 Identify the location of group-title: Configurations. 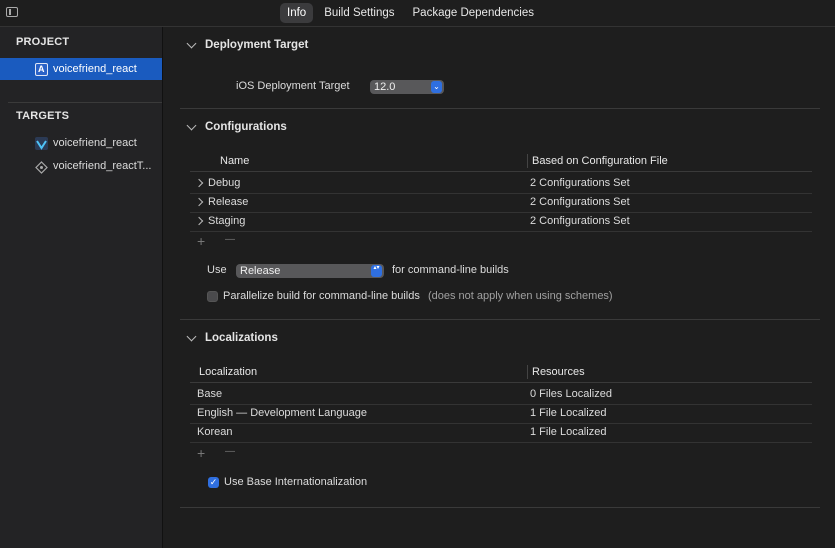
(246, 127).